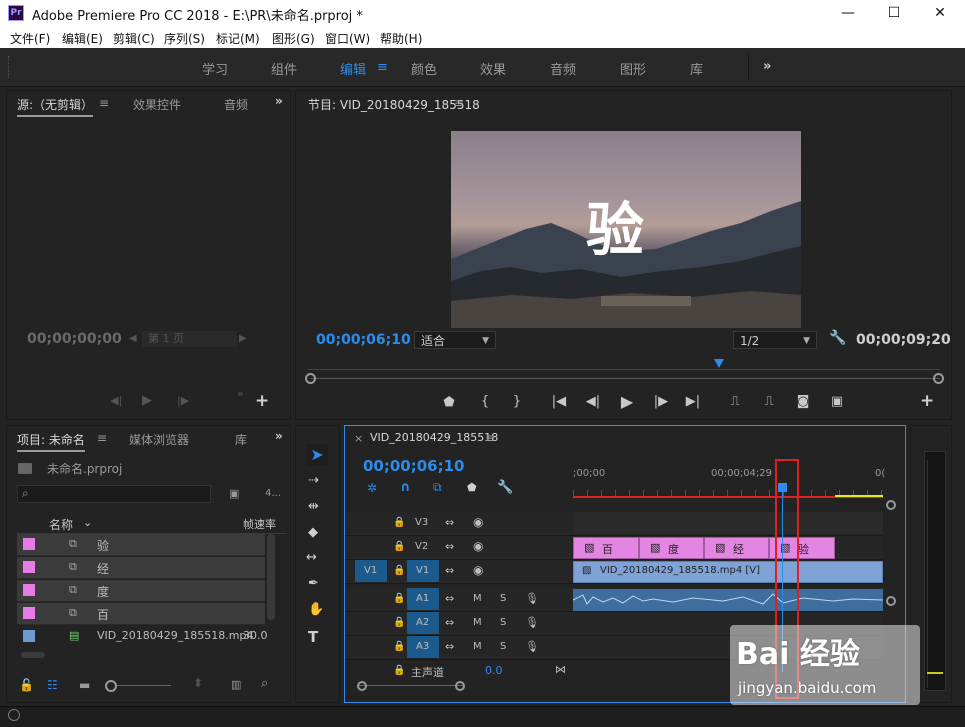 This screenshot has width=965, height=727. What do you see at coordinates (133, 338) in the screenshot?
I see `prev-page-icon: ◀` at bounding box center [133, 338].